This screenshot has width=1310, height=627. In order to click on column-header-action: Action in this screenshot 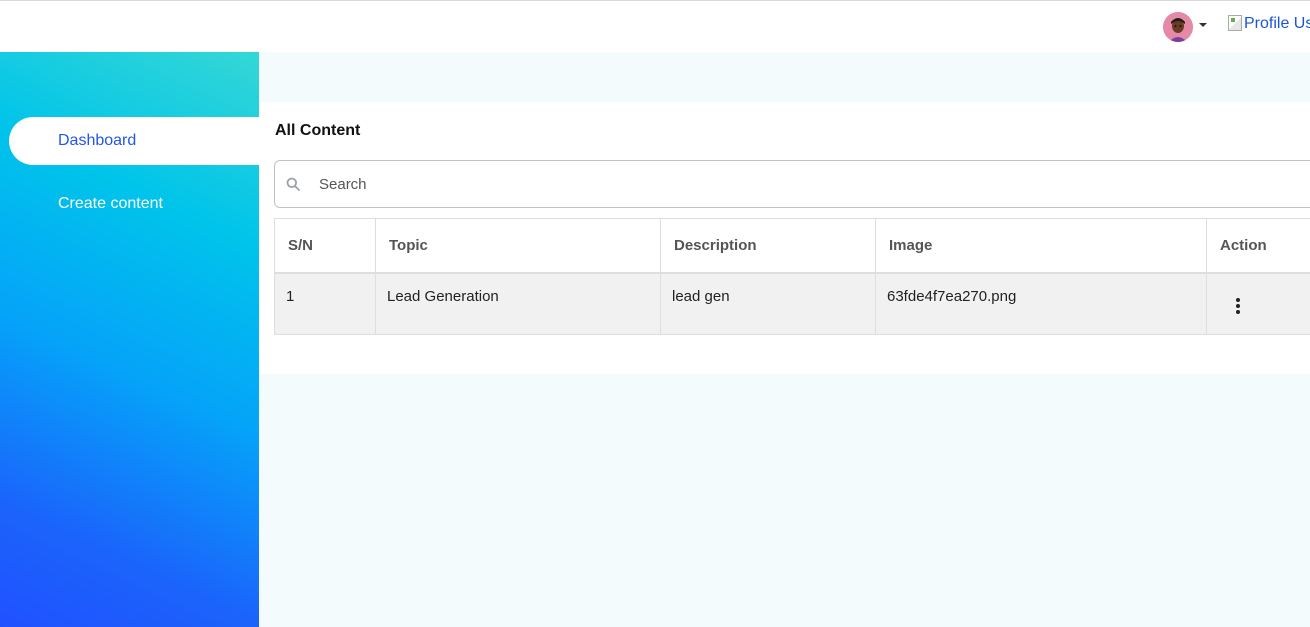, I will do `click(1258, 246)`.